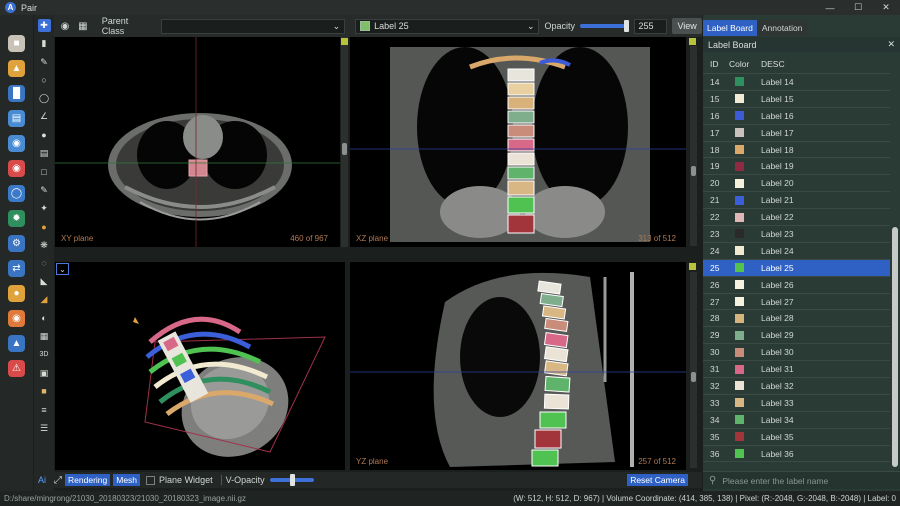  What do you see at coordinates (16, 193) in the screenshot?
I see `brain-app-icon: ◯` at bounding box center [16, 193].